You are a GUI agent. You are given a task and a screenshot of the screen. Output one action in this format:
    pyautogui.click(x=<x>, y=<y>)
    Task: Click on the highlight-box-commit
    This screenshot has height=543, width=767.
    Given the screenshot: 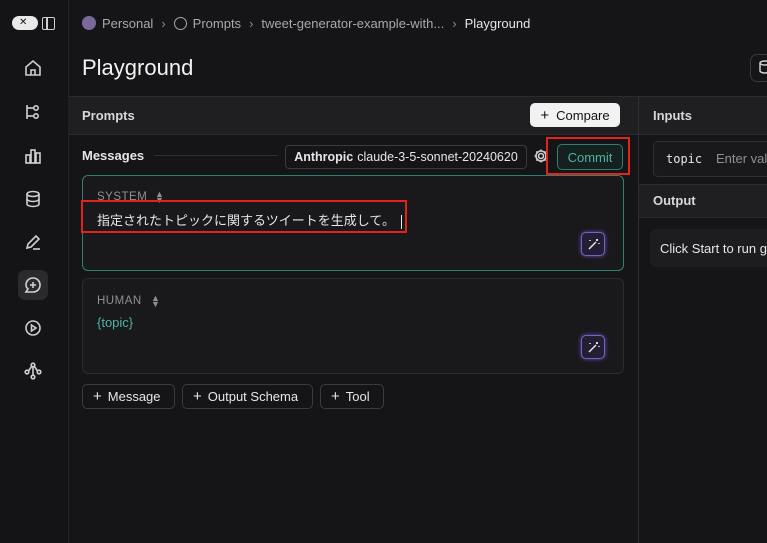 What is the action you would take?
    pyautogui.click(x=588, y=156)
    